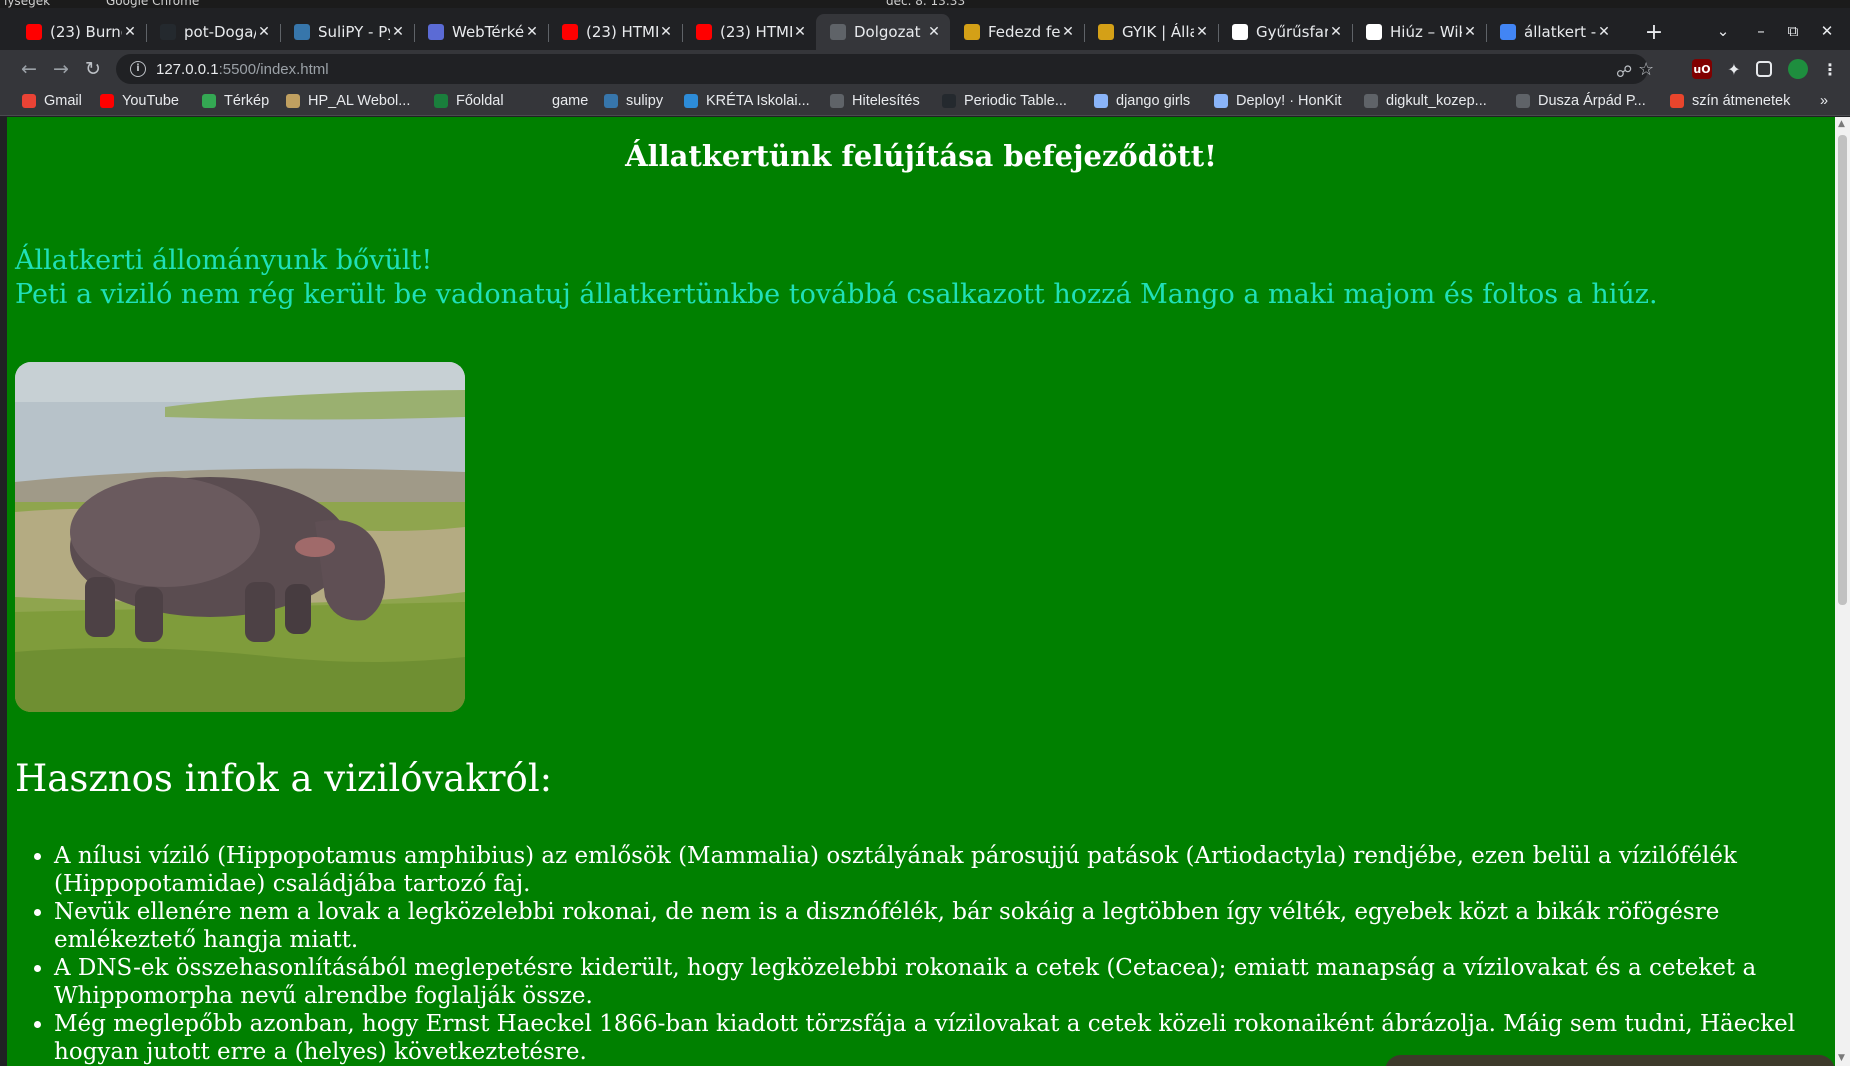  I want to click on google-icon, so click(1508, 32).